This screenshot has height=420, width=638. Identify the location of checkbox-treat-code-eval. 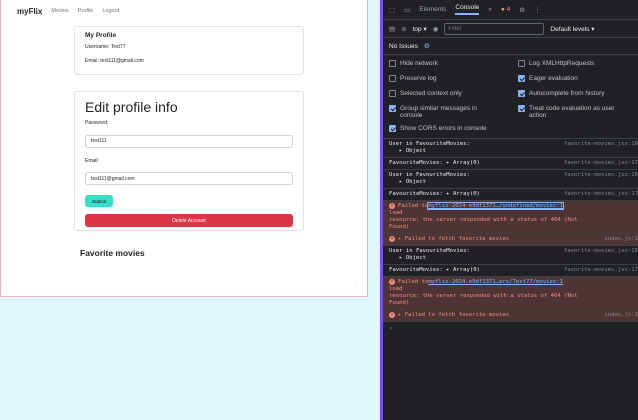
(521, 108).